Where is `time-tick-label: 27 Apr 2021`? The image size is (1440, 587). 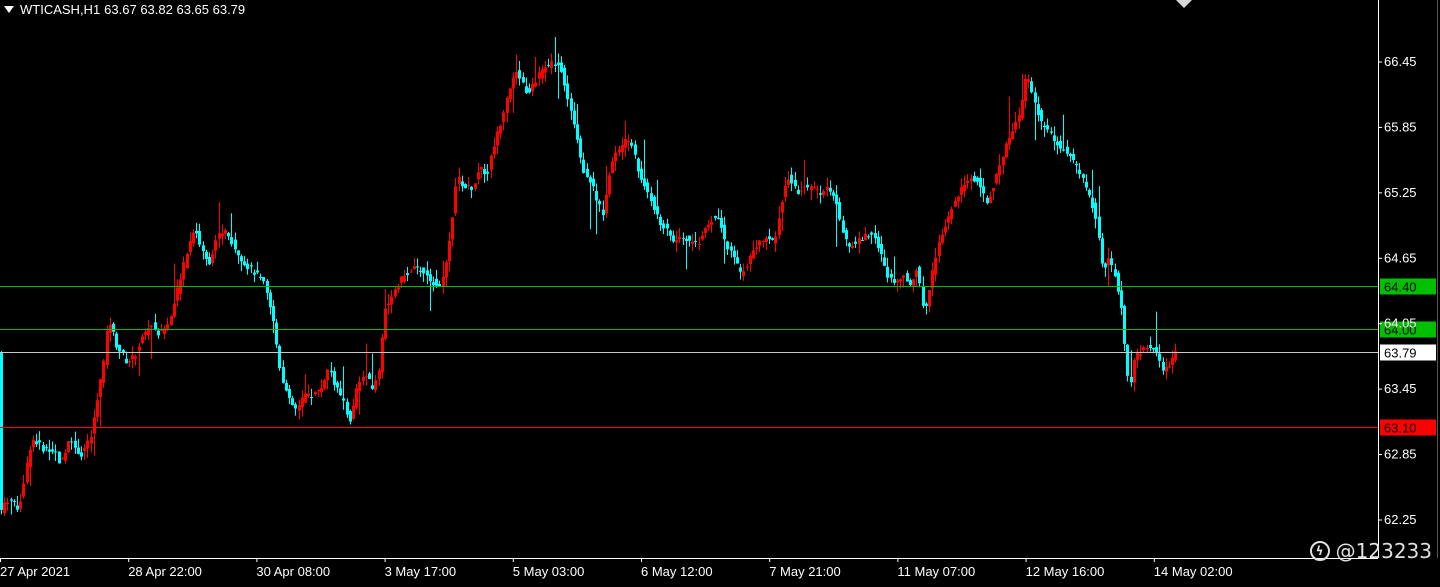 time-tick-label: 27 Apr 2021 is located at coordinates (35, 571).